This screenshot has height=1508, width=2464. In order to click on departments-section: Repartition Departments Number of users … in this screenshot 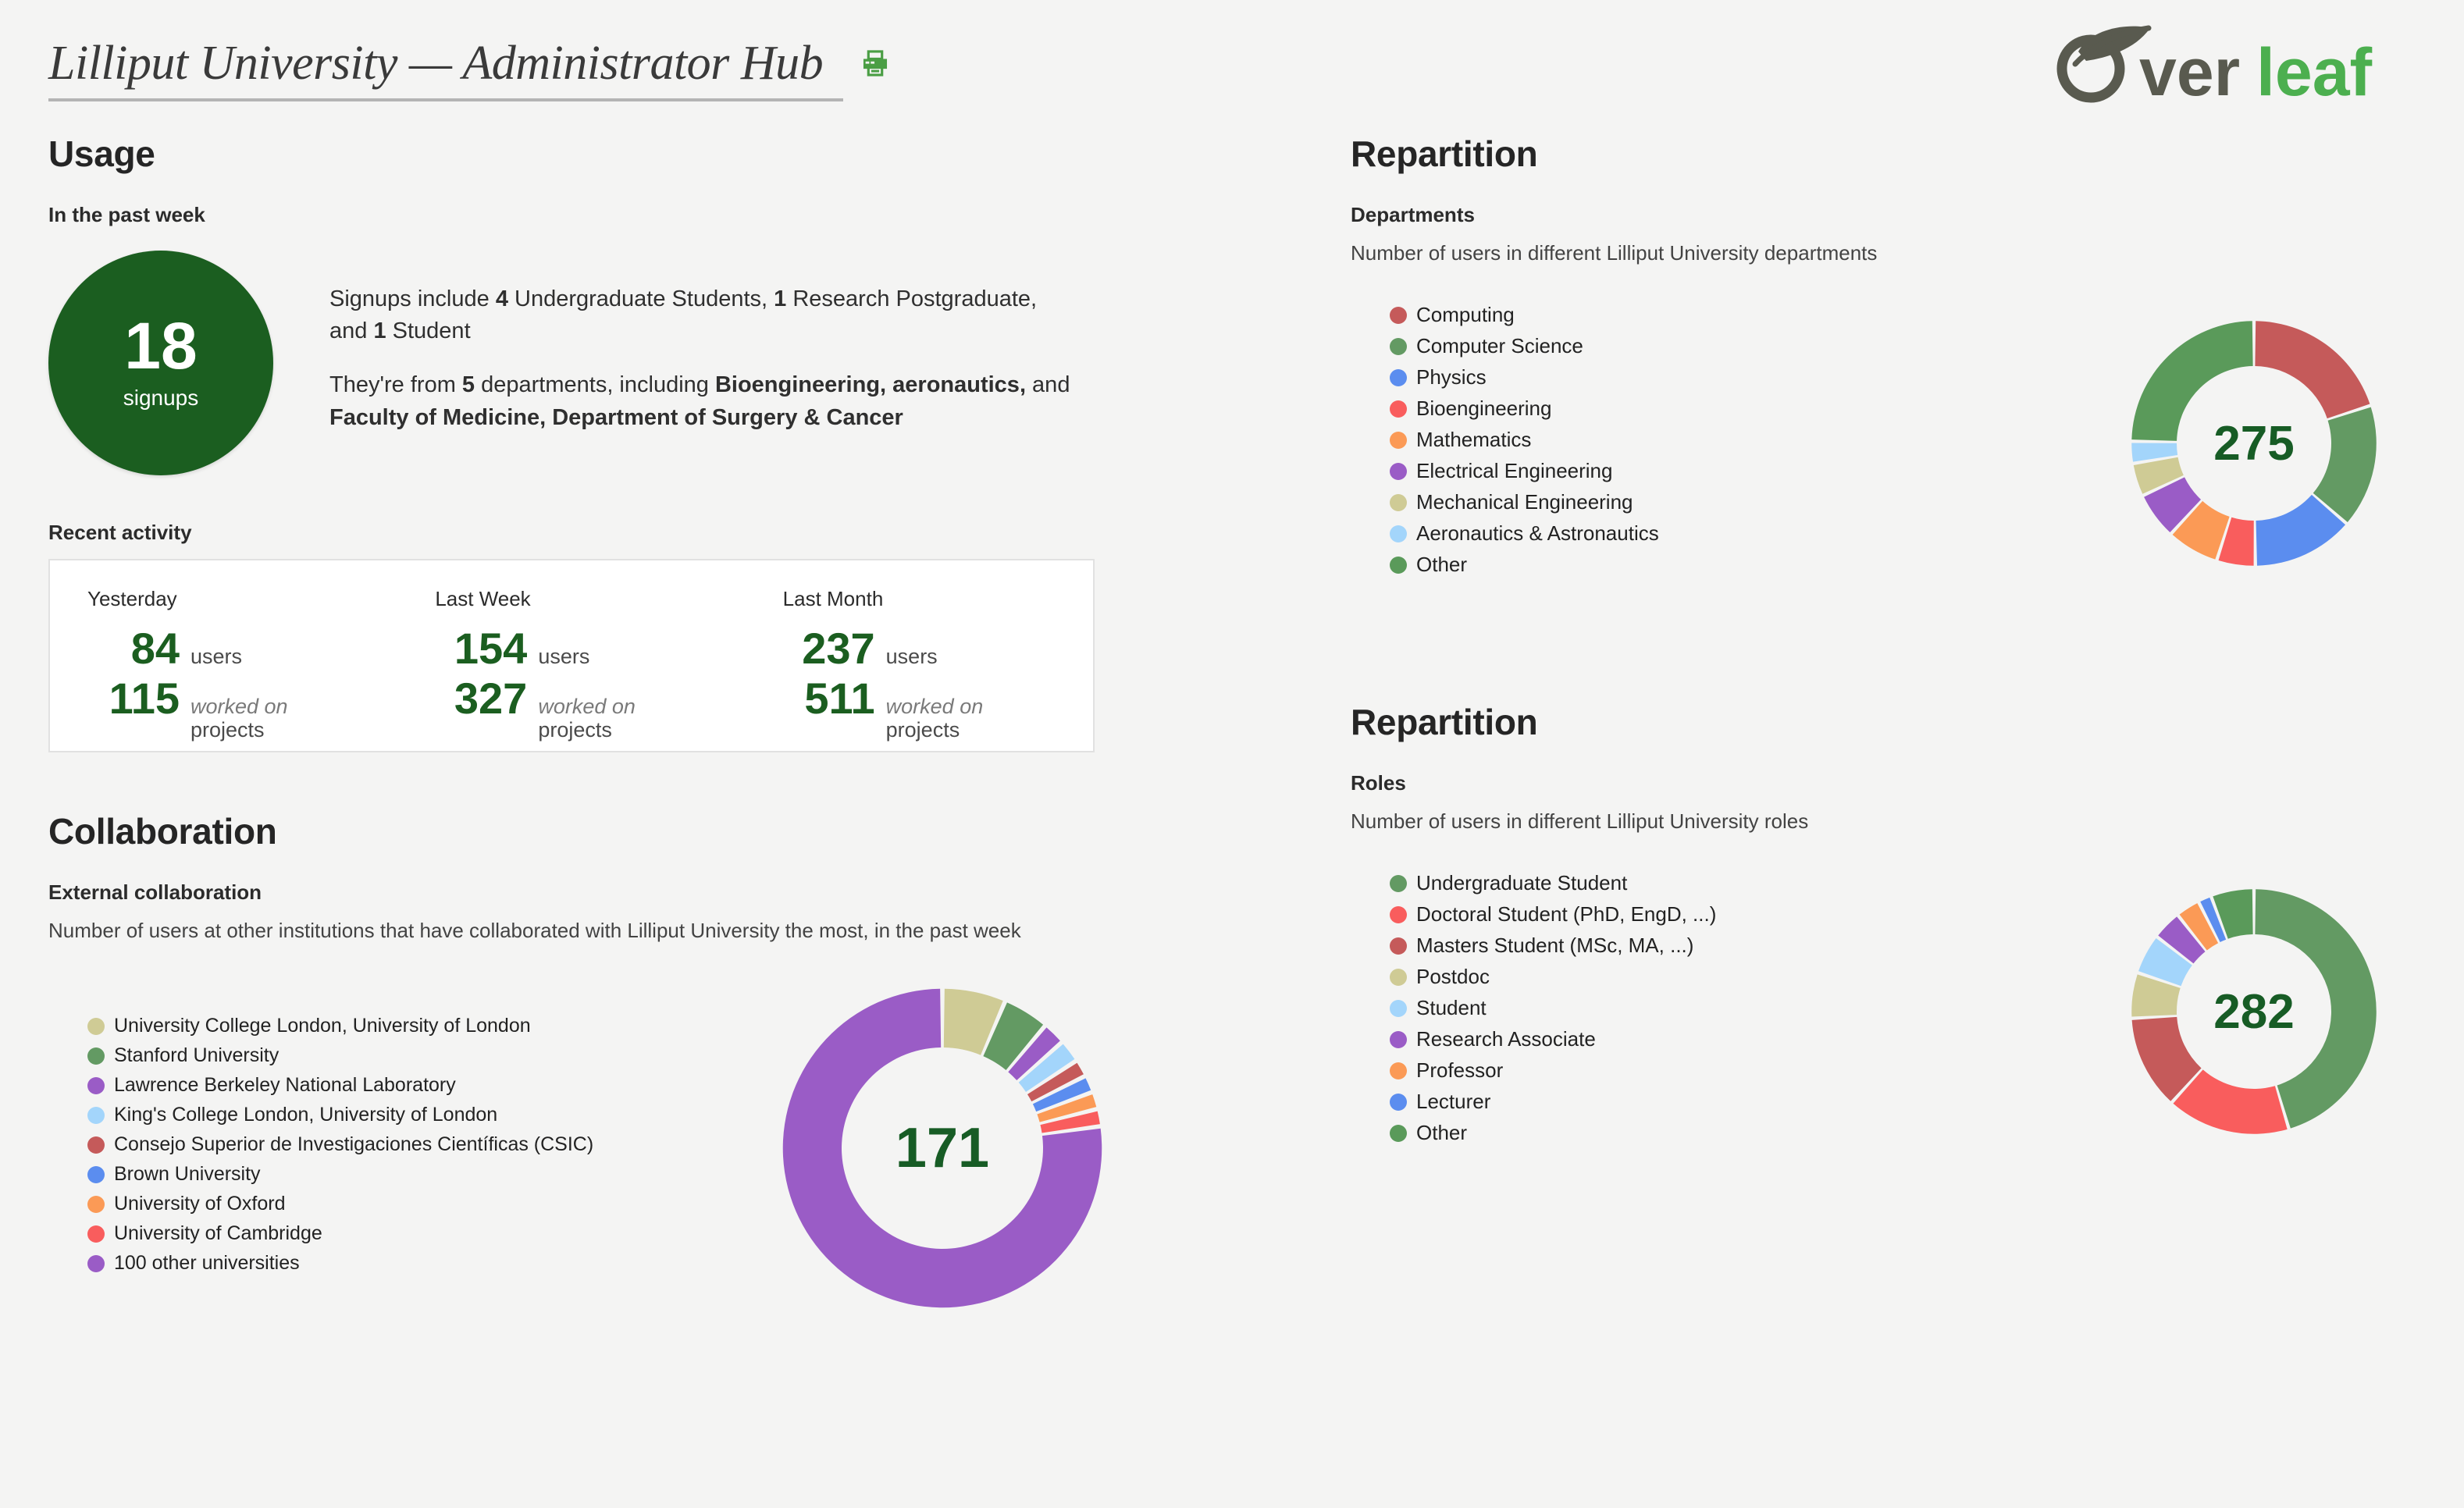, I will do `click(1886, 358)`.